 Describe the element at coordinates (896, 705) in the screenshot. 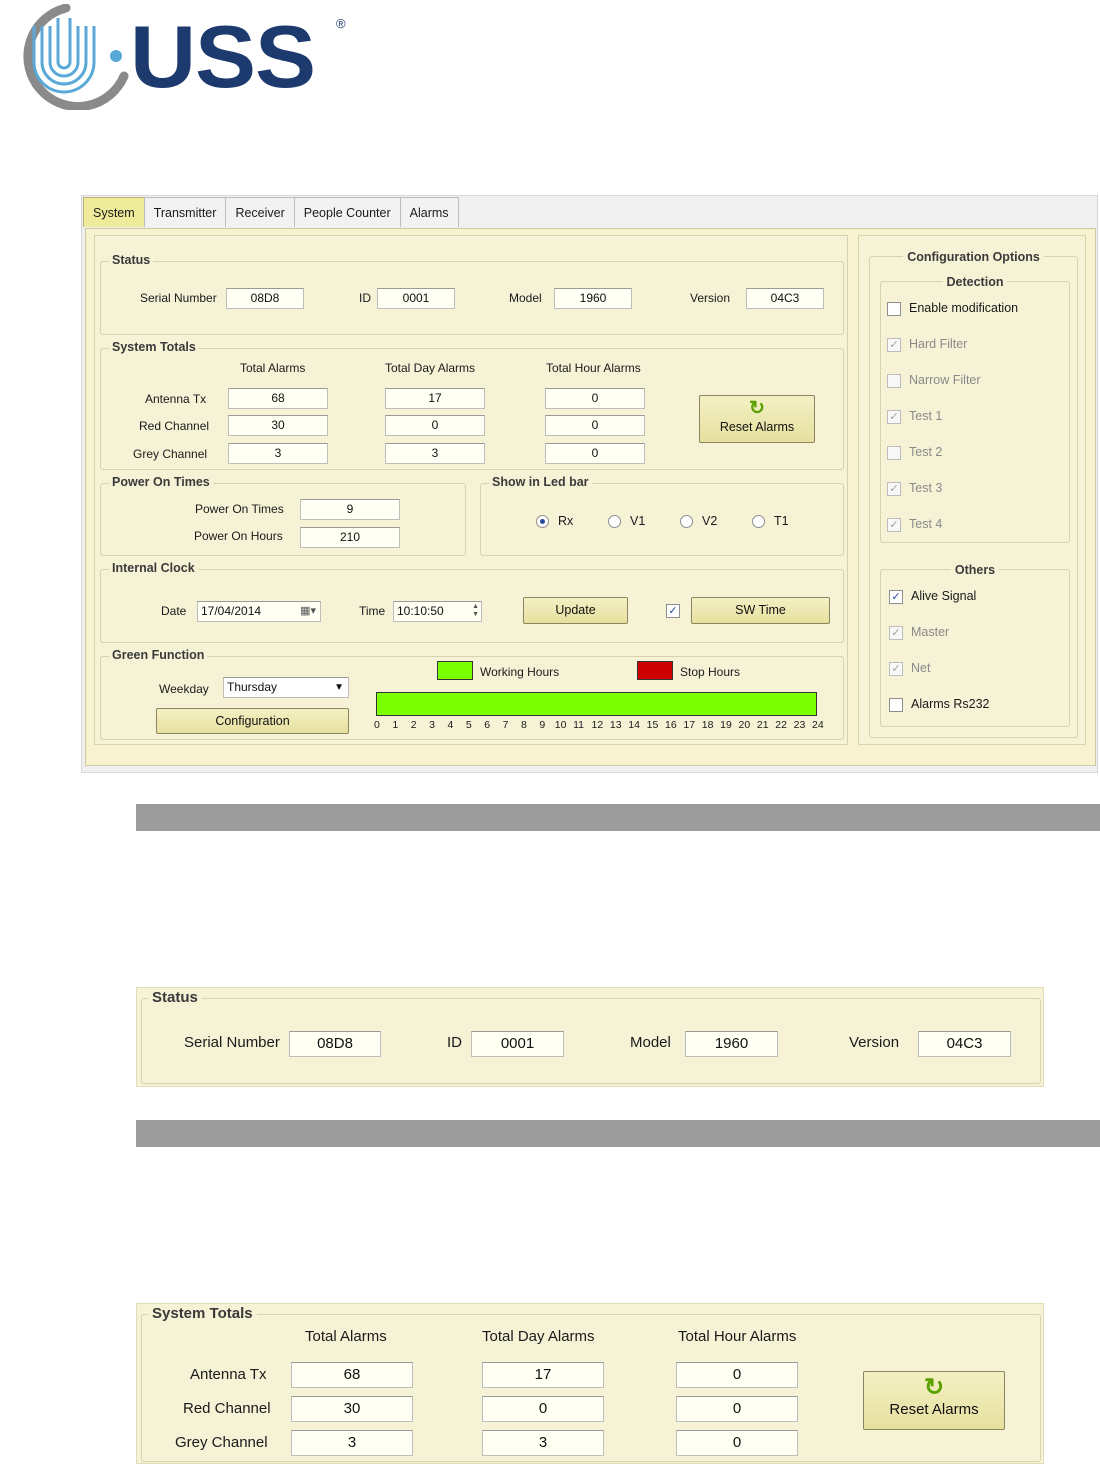

I see `others-option-checkbox` at that location.